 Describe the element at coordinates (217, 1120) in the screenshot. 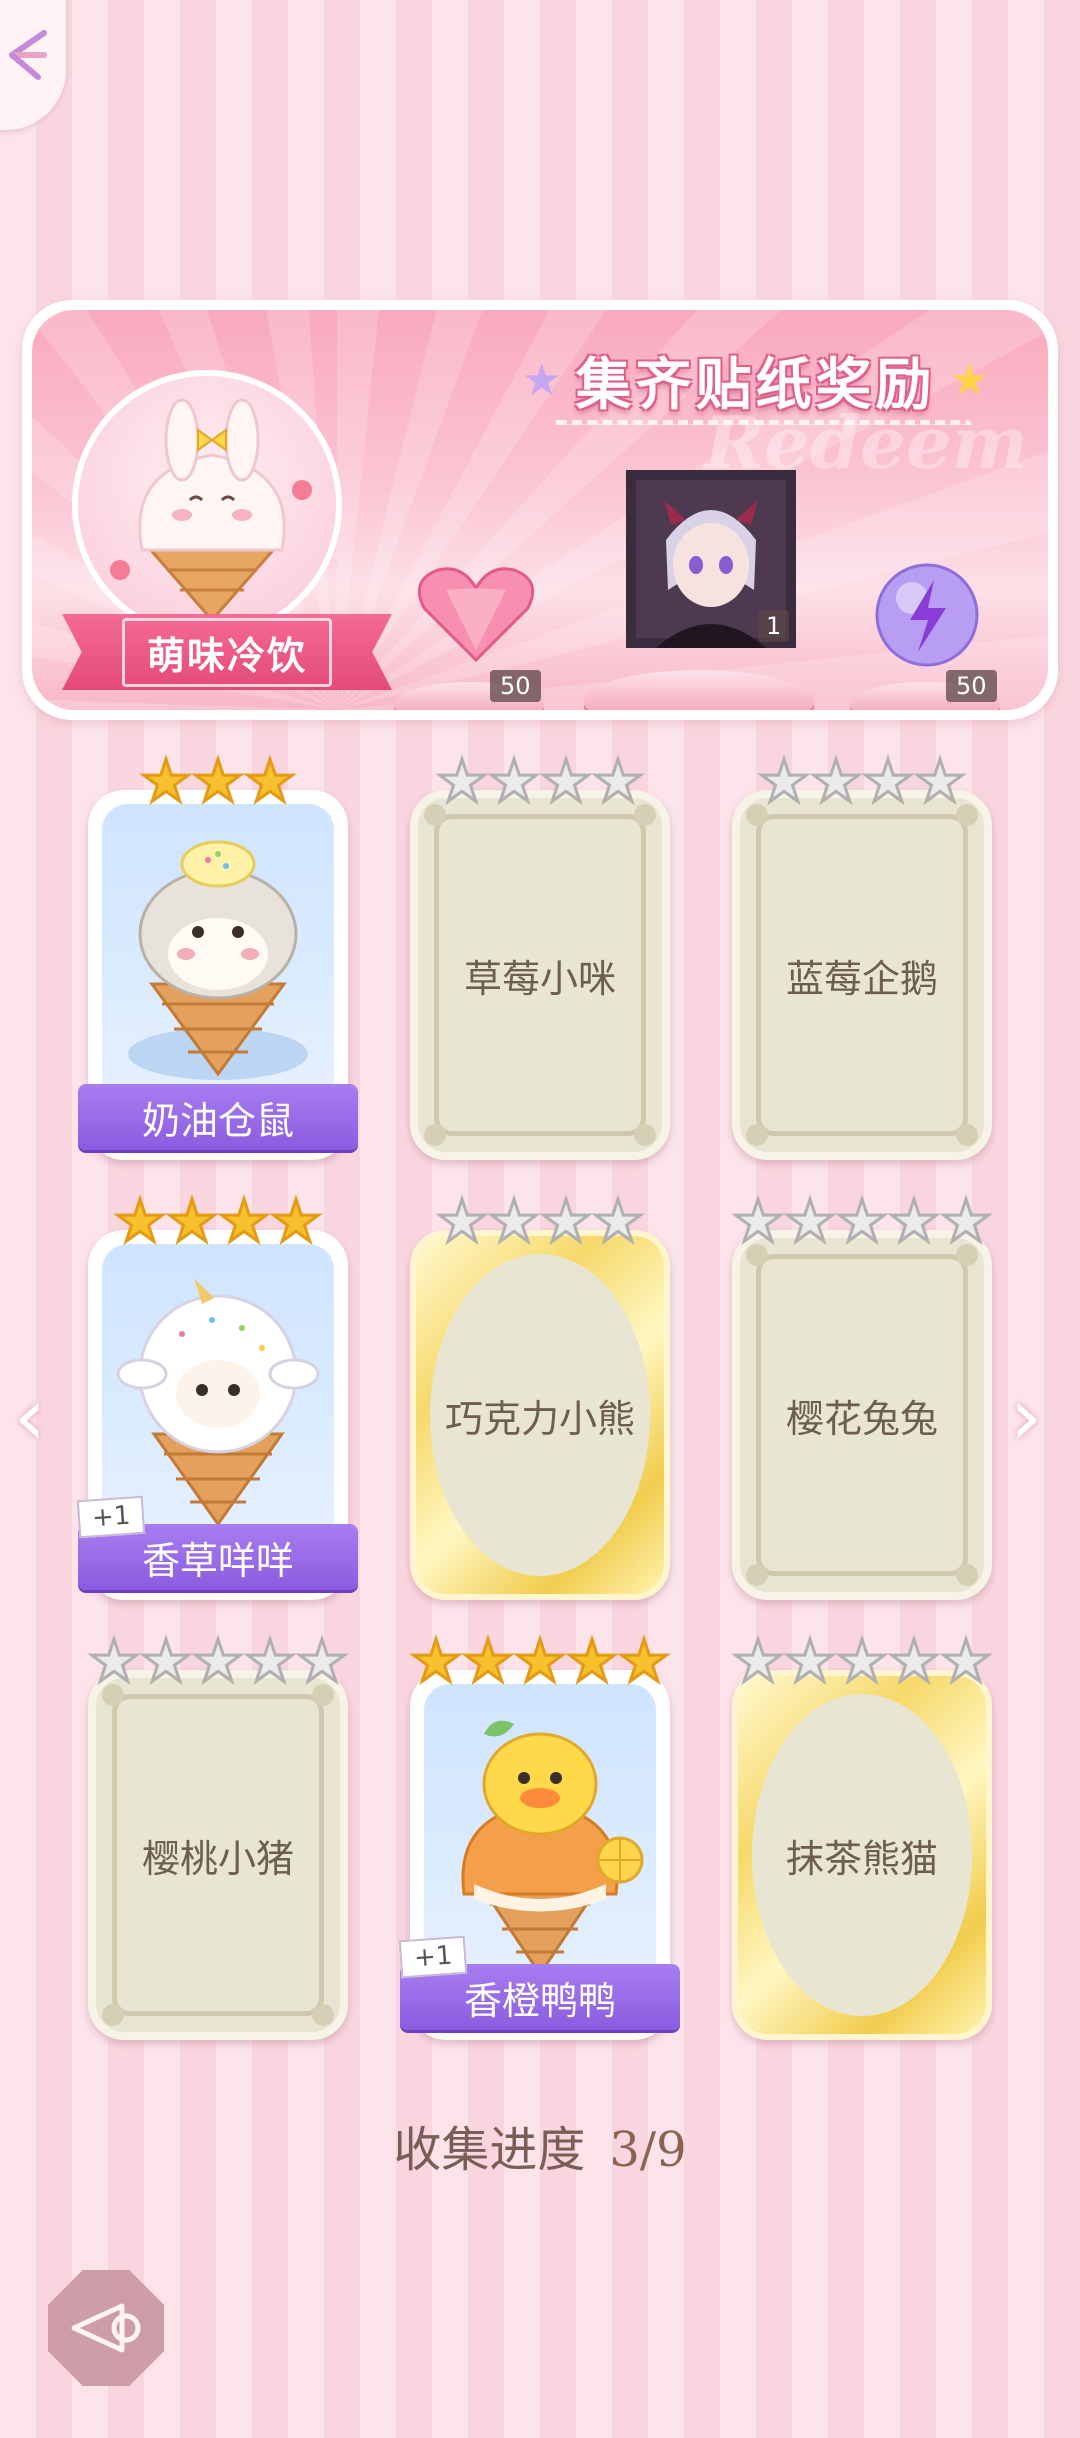

I see `sticker-name: 奶油仓鼠` at that location.